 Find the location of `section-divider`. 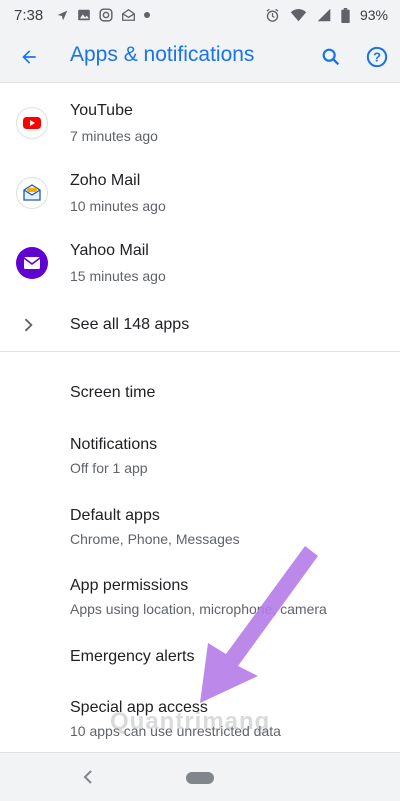

section-divider is located at coordinates (200, 351).